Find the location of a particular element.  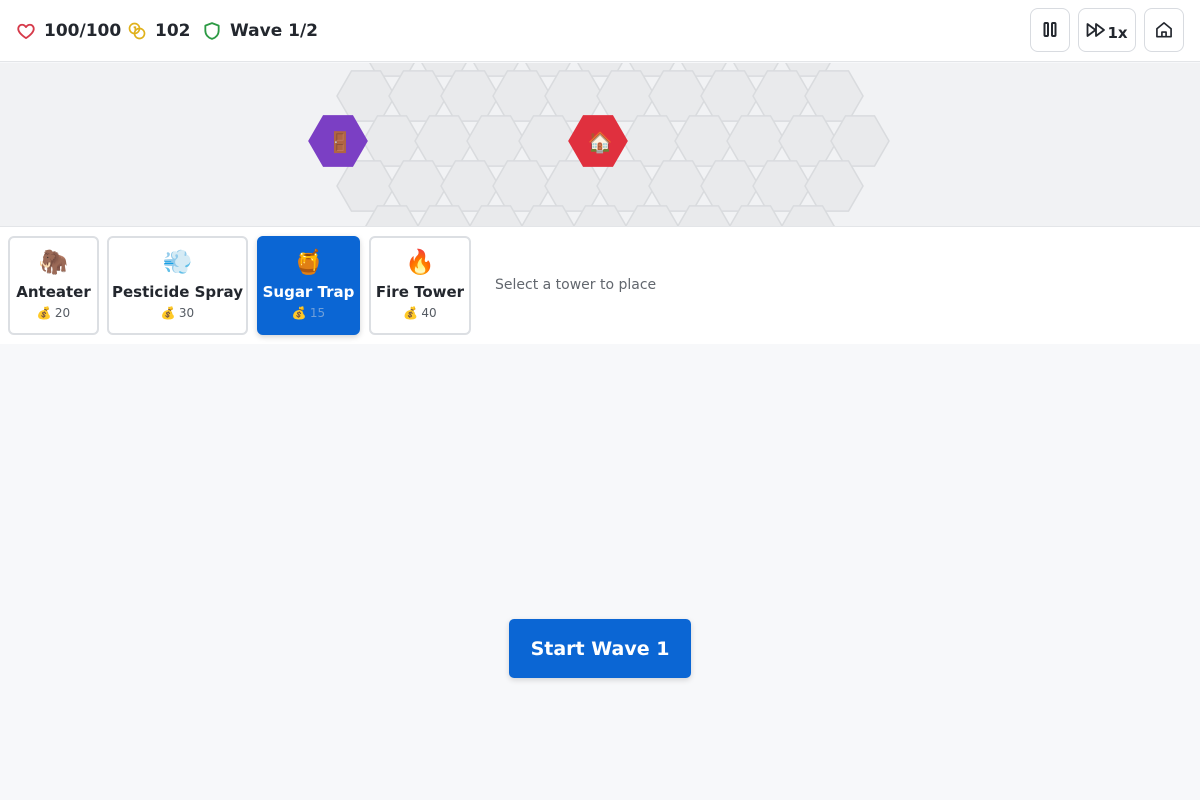

tower-cost: 💰 40 is located at coordinates (419, 313).